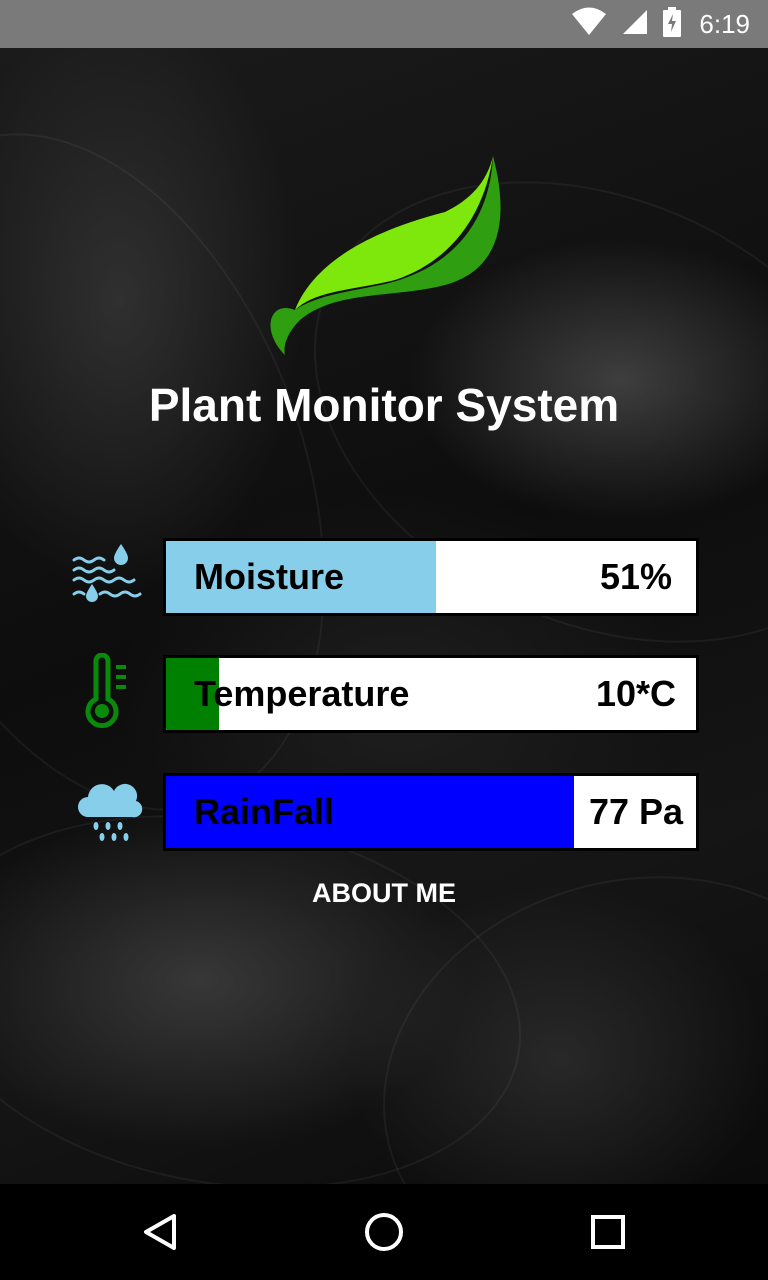 This screenshot has height=1280, width=768. Describe the element at coordinates (264, 811) in the screenshot. I see `rainfall-label: RainFall` at that location.